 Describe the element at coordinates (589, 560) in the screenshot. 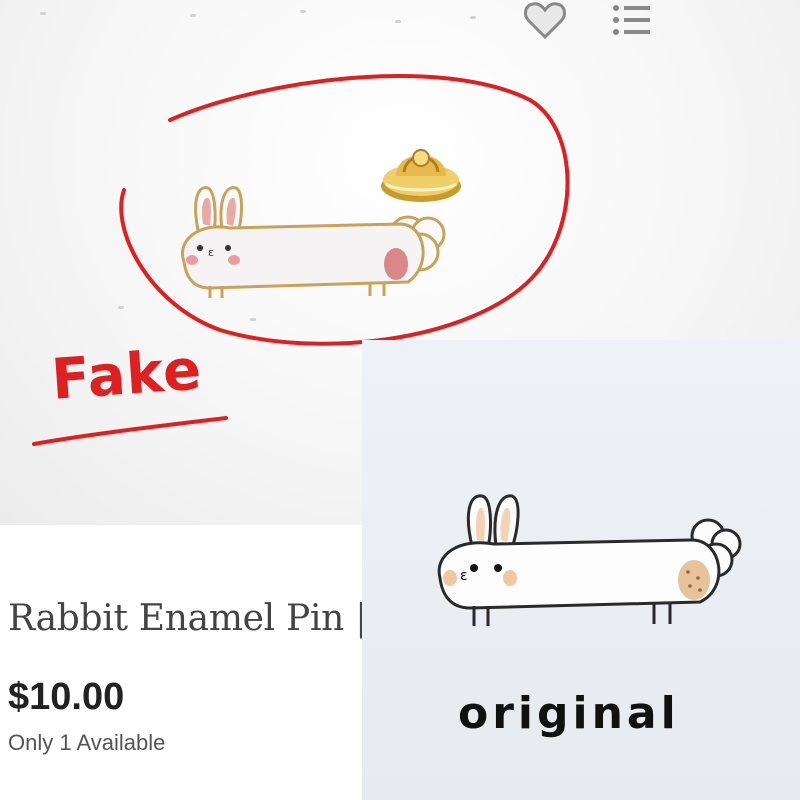

I see `original-rabbit-pin: ε` at that location.